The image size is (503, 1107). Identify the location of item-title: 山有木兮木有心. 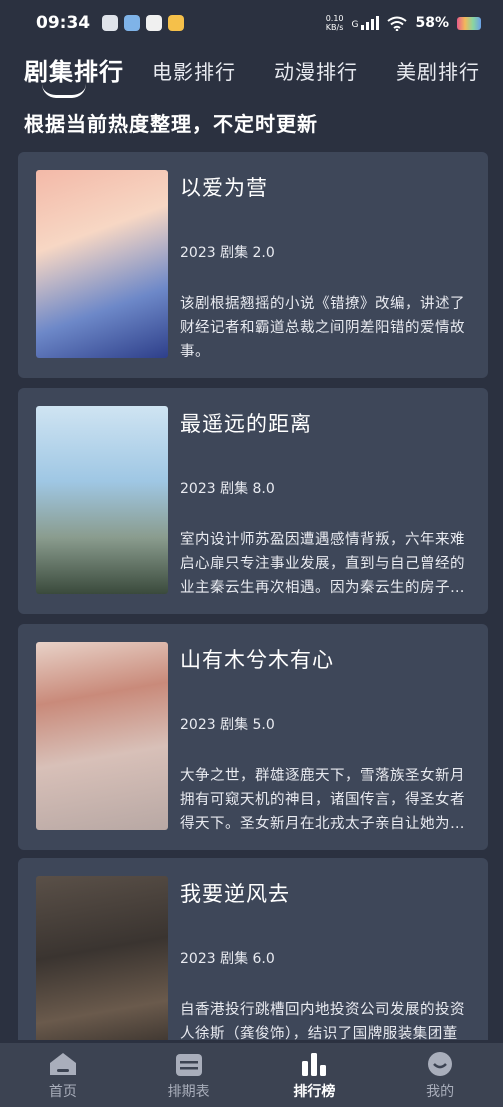
(257, 660).